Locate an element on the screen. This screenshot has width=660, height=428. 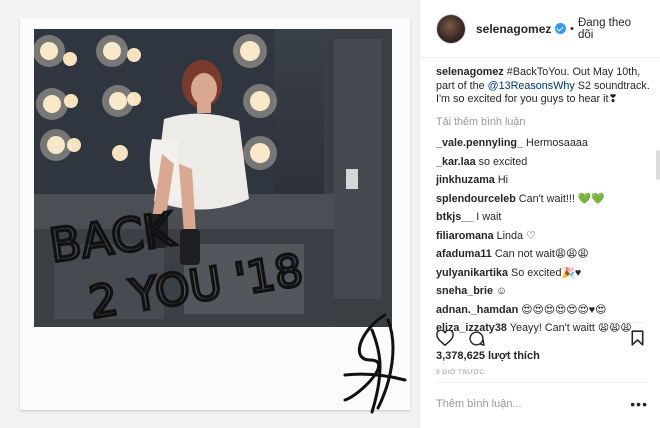
caption-username: selenagomez is located at coordinates (470, 72).